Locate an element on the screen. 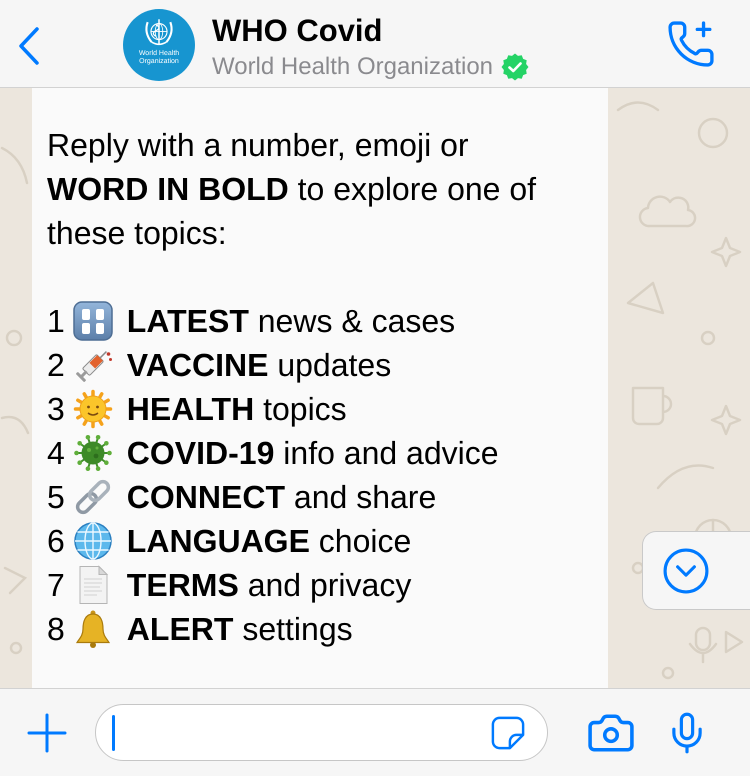 This screenshot has width=750, height=776. add-call-button is located at coordinates (691, 44).